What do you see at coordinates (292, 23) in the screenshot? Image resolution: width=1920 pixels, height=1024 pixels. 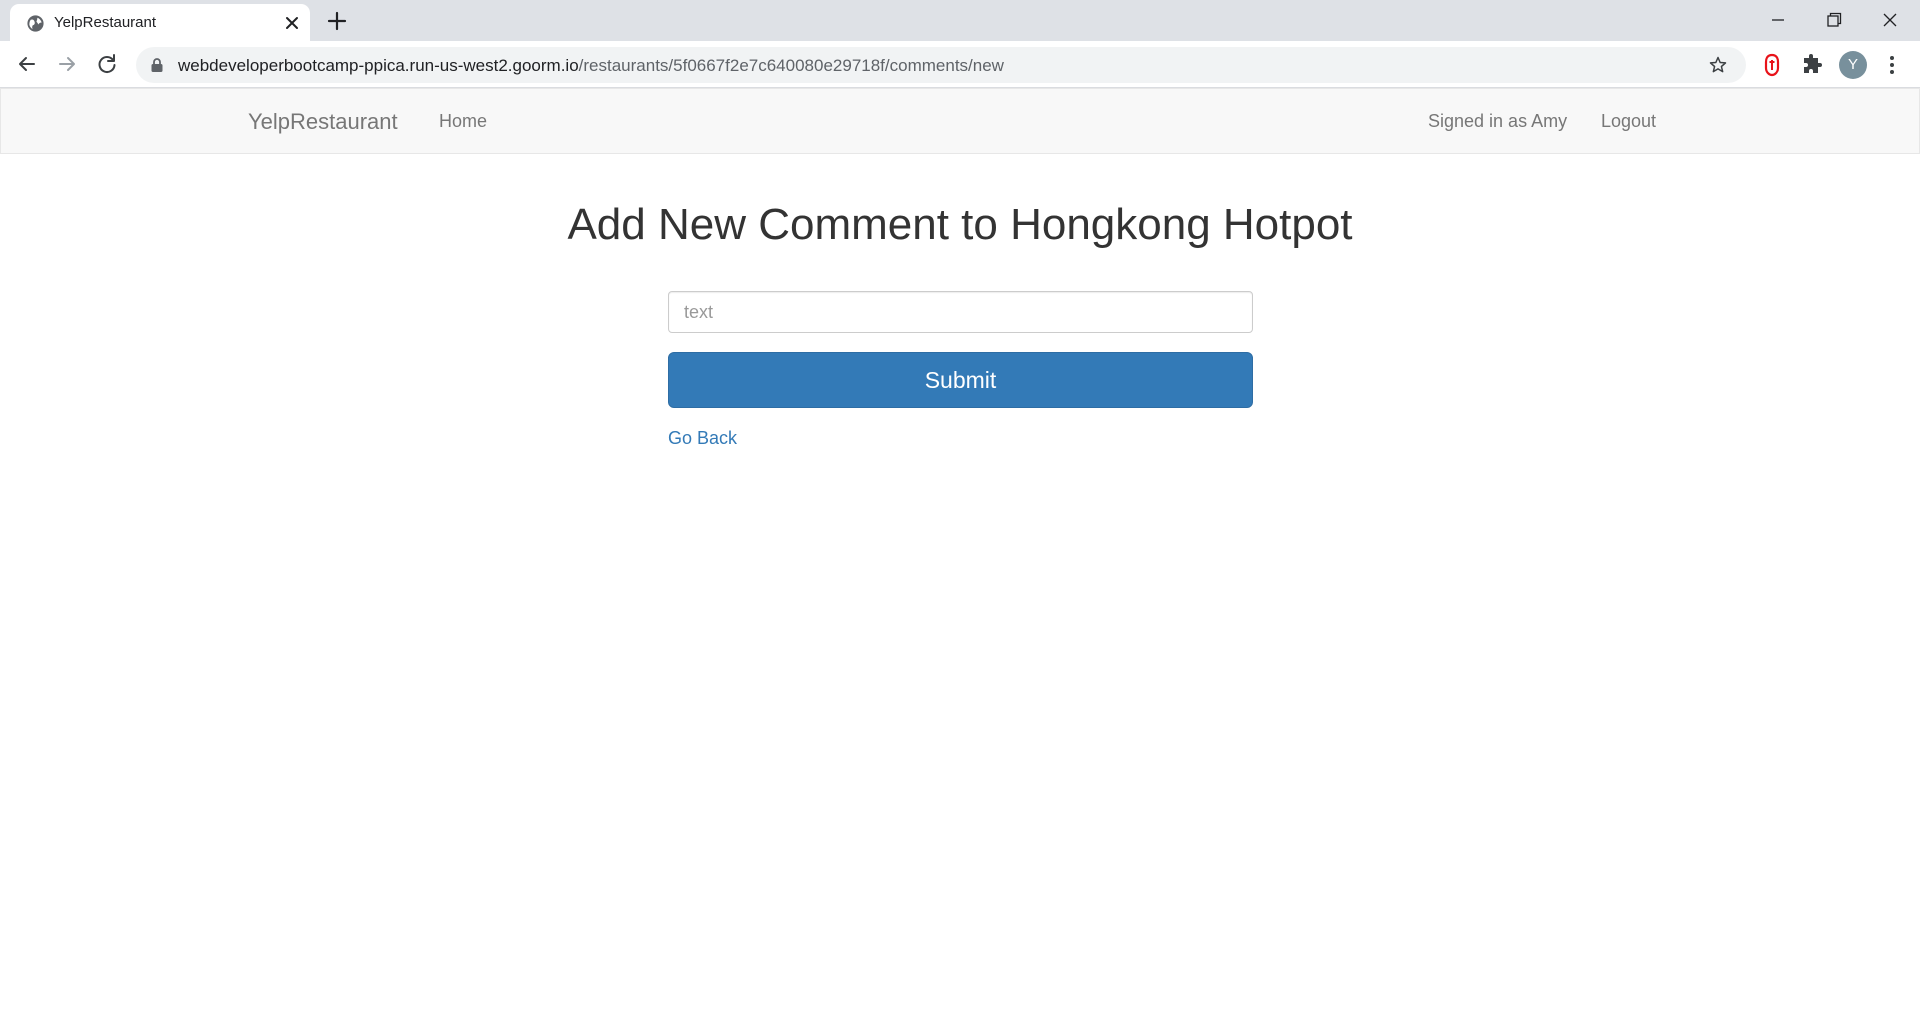 I see `close-icon` at bounding box center [292, 23].